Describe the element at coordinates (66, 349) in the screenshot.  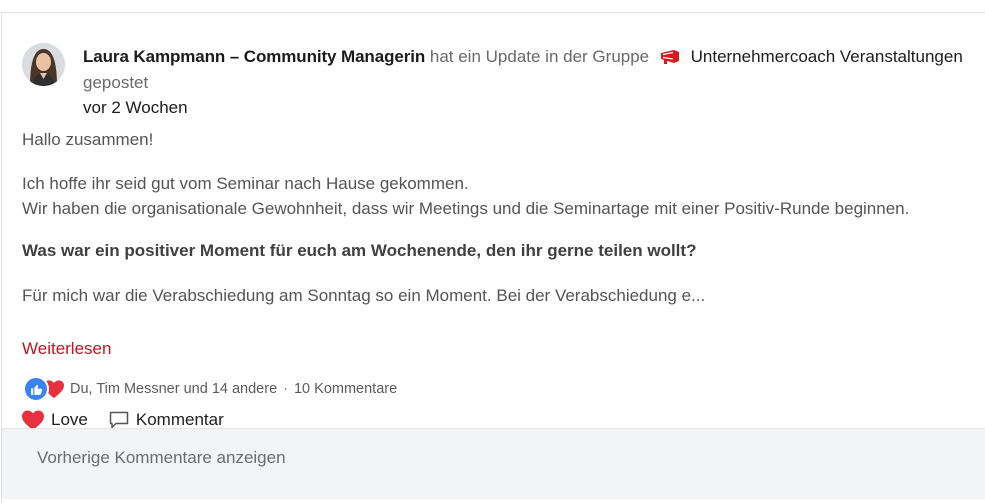
I see `read-more-link: Weiterlesen` at that location.